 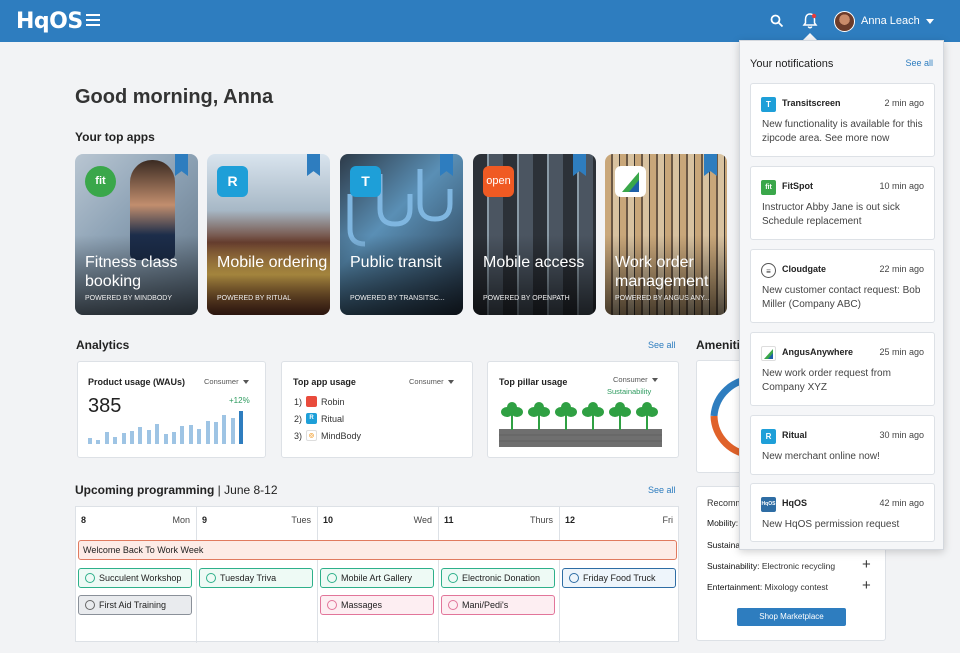 What do you see at coordinates (533, 382) in the screenshot?
I see `top-pillar-usage-title: Top pillar usage` at bounding box center [533, 382].